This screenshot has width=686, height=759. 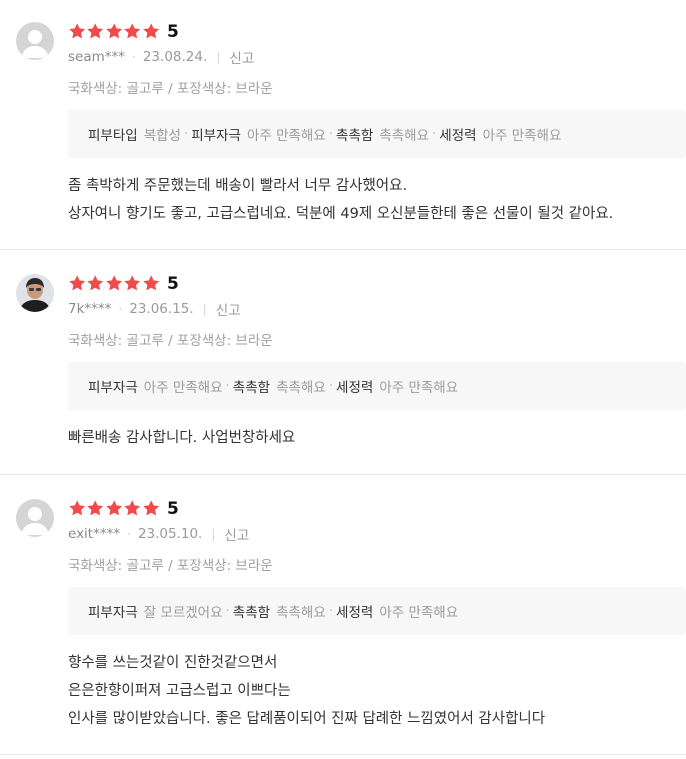 I want to click on review-text-line: 빠른배송 감사합니다. 사업번창하세요, so click(x=182, y=438).